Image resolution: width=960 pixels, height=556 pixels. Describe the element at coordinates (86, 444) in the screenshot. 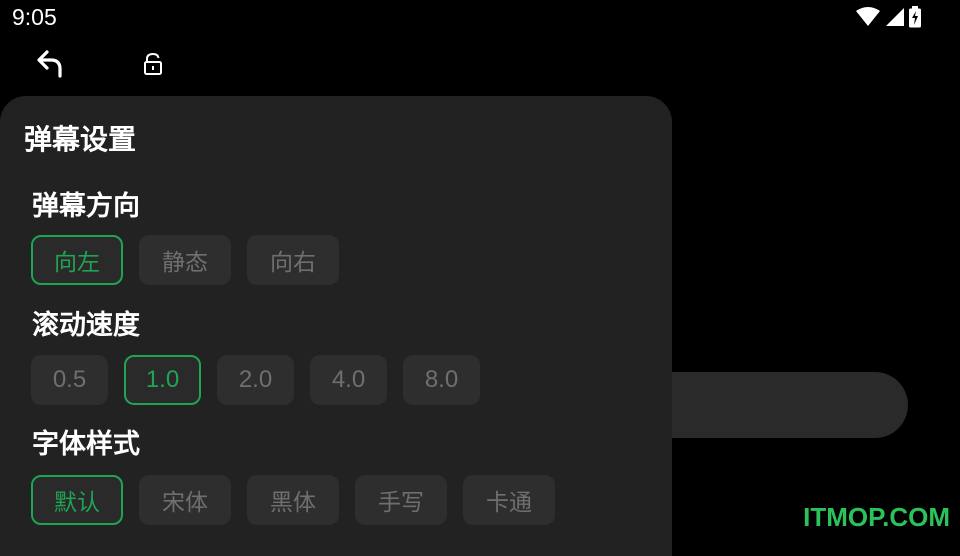

I see `font-section-title: 字体样式` at that location.